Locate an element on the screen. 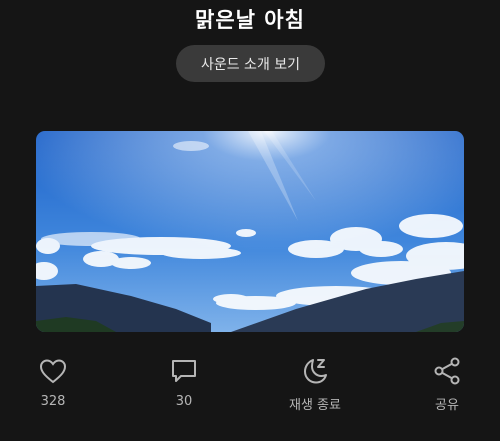 This screenshot has width=500, height=441. page-title: 맑은날 아침 is located at coordinates (250, 20).